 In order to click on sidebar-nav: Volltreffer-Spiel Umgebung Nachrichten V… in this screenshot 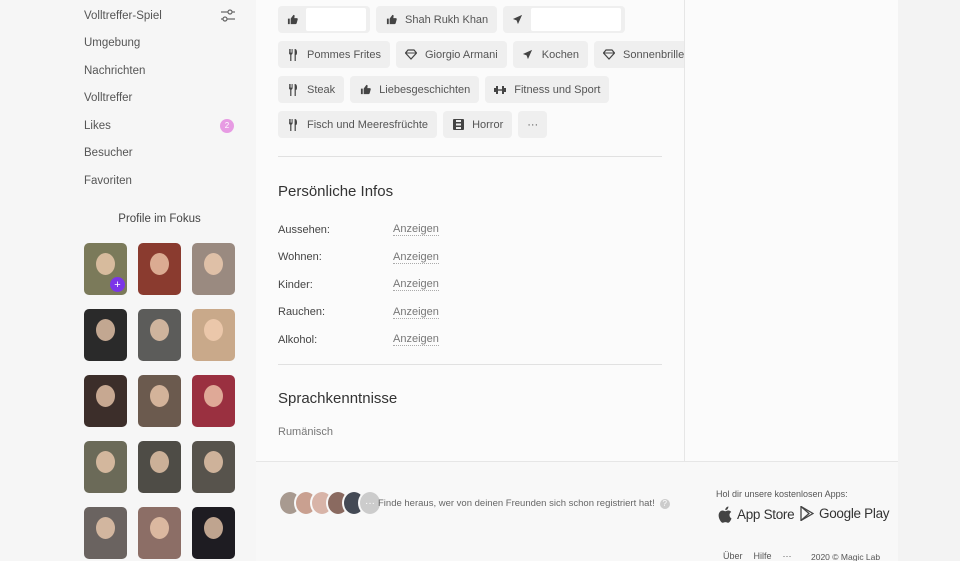, I will do `click(162, 98)`.